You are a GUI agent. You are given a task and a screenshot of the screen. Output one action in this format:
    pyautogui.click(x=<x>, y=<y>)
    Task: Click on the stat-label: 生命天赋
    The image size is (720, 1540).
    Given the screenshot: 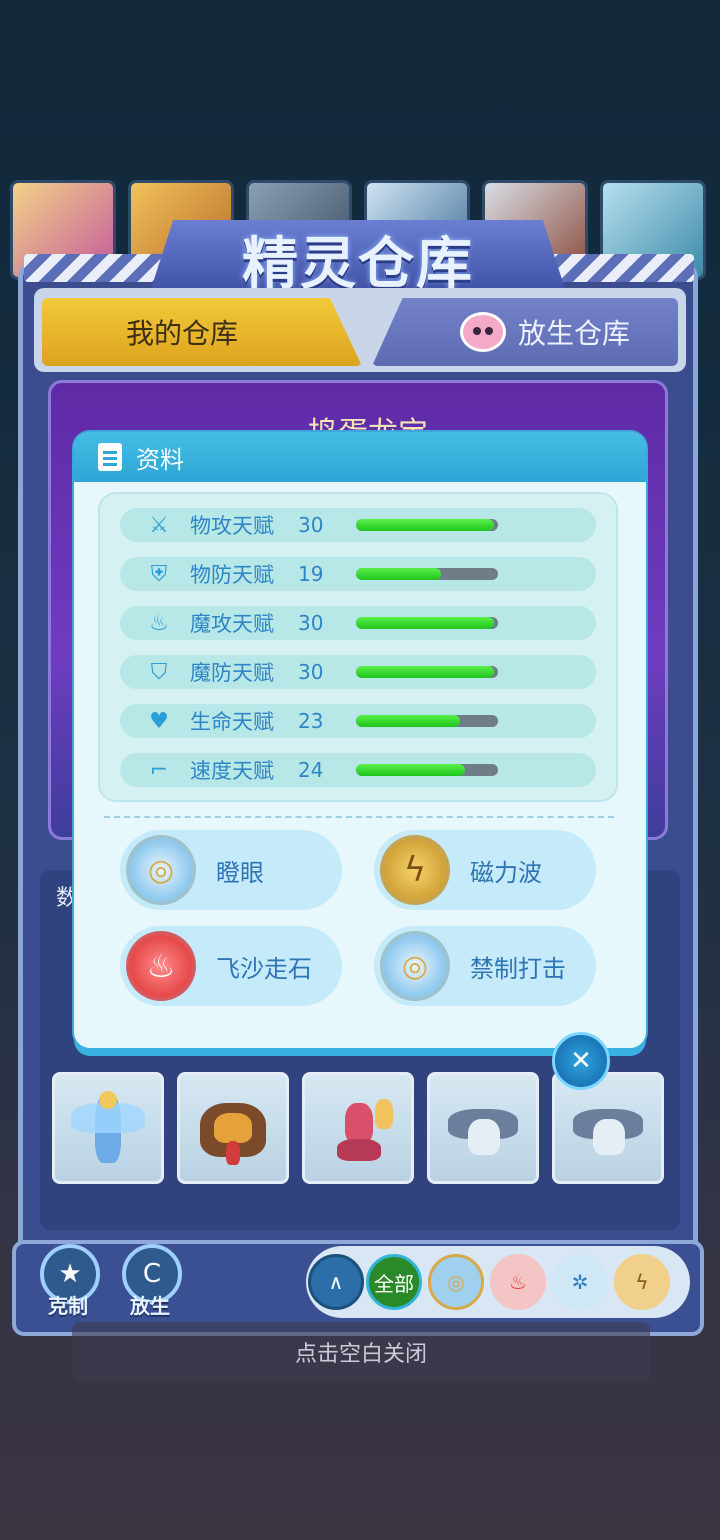 What is the action you would take?
    pyautogui.click(x=232, y=722)
    